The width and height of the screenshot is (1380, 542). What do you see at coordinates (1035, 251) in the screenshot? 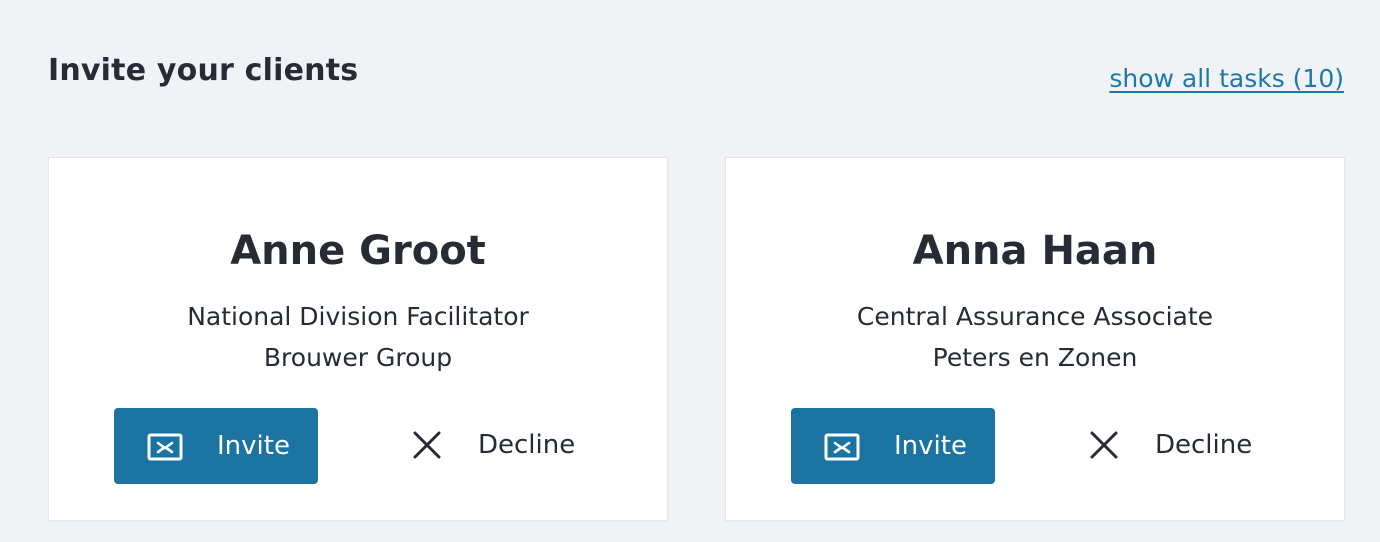
I see `client-name: Anna Haan` at bounding box center [1035, 251].